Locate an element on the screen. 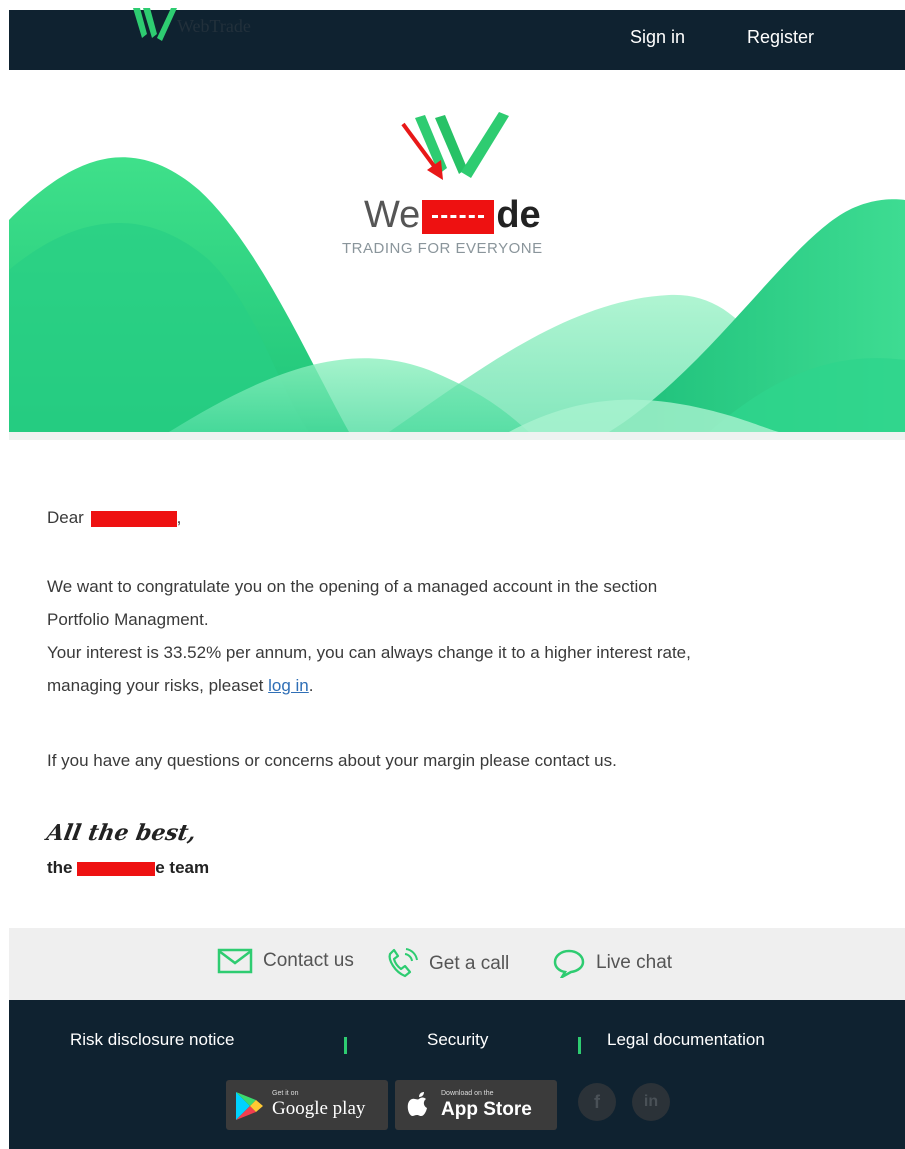 The height and width of the screenshot is (1149, 905). brand-name: We de is located at coordinates (452, 215).